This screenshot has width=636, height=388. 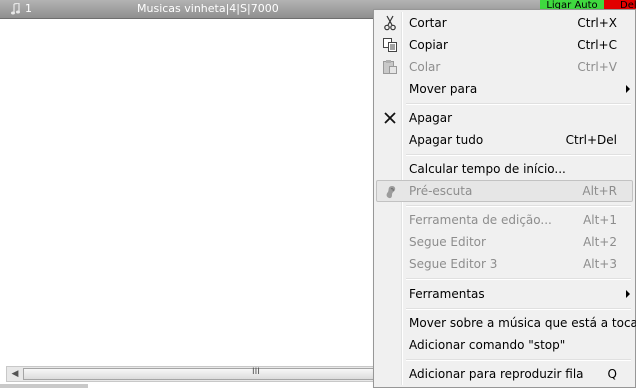 I want to click on menu-item-label: Copiar, so click(x=428, y=45).